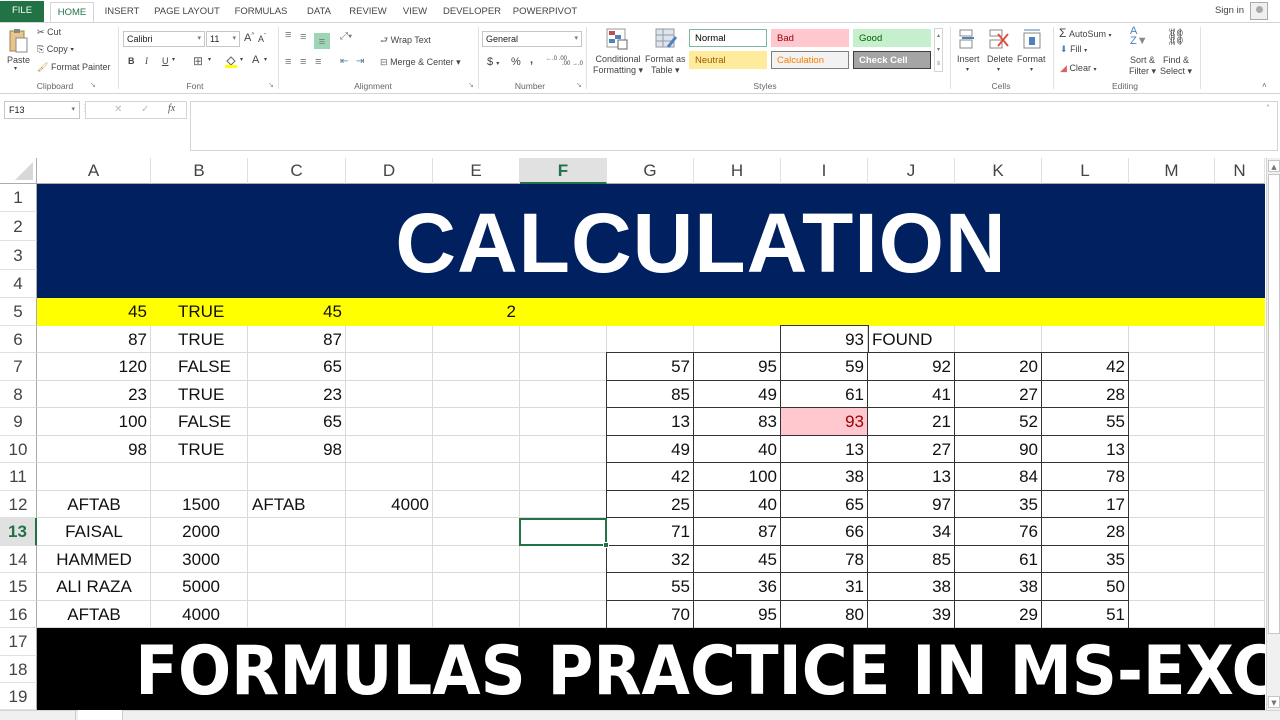 The width and height of the screenshot is (1280, 720). Describe the element at coordinates (1240, 171) in the screenshot. I see `column-header-n: N` at that location.